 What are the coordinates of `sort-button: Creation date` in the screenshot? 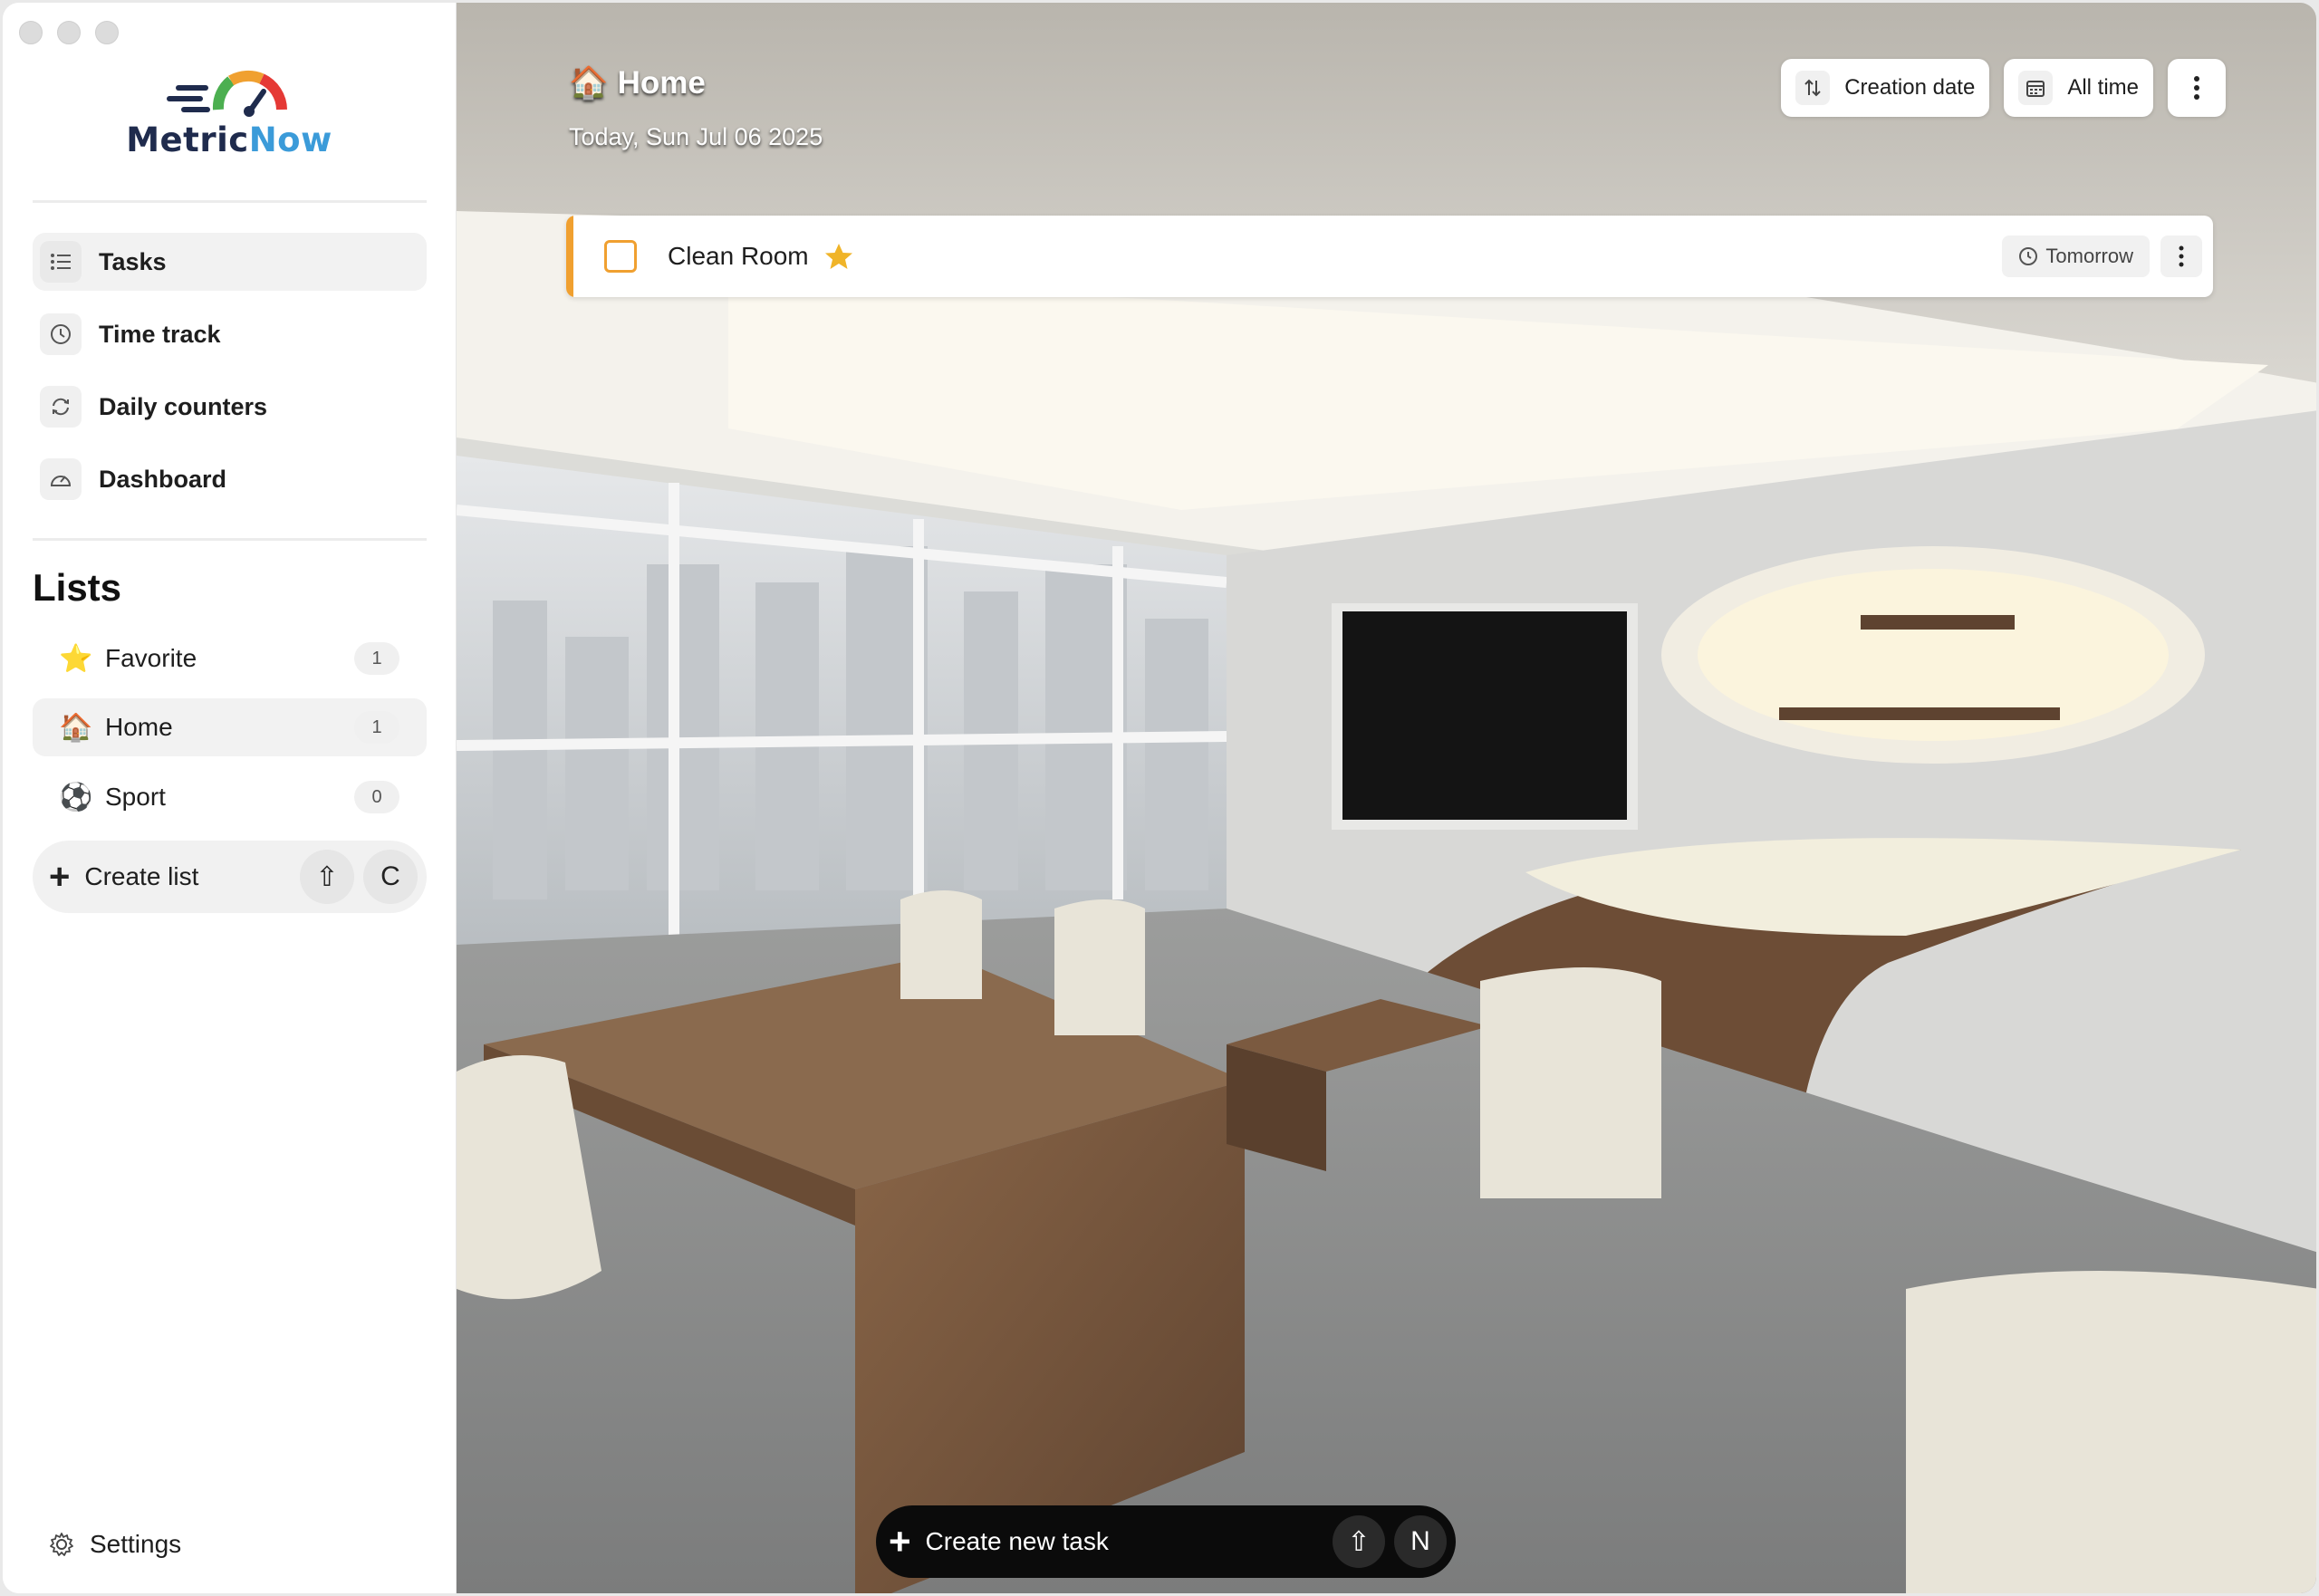 It's located at (1885, 88).